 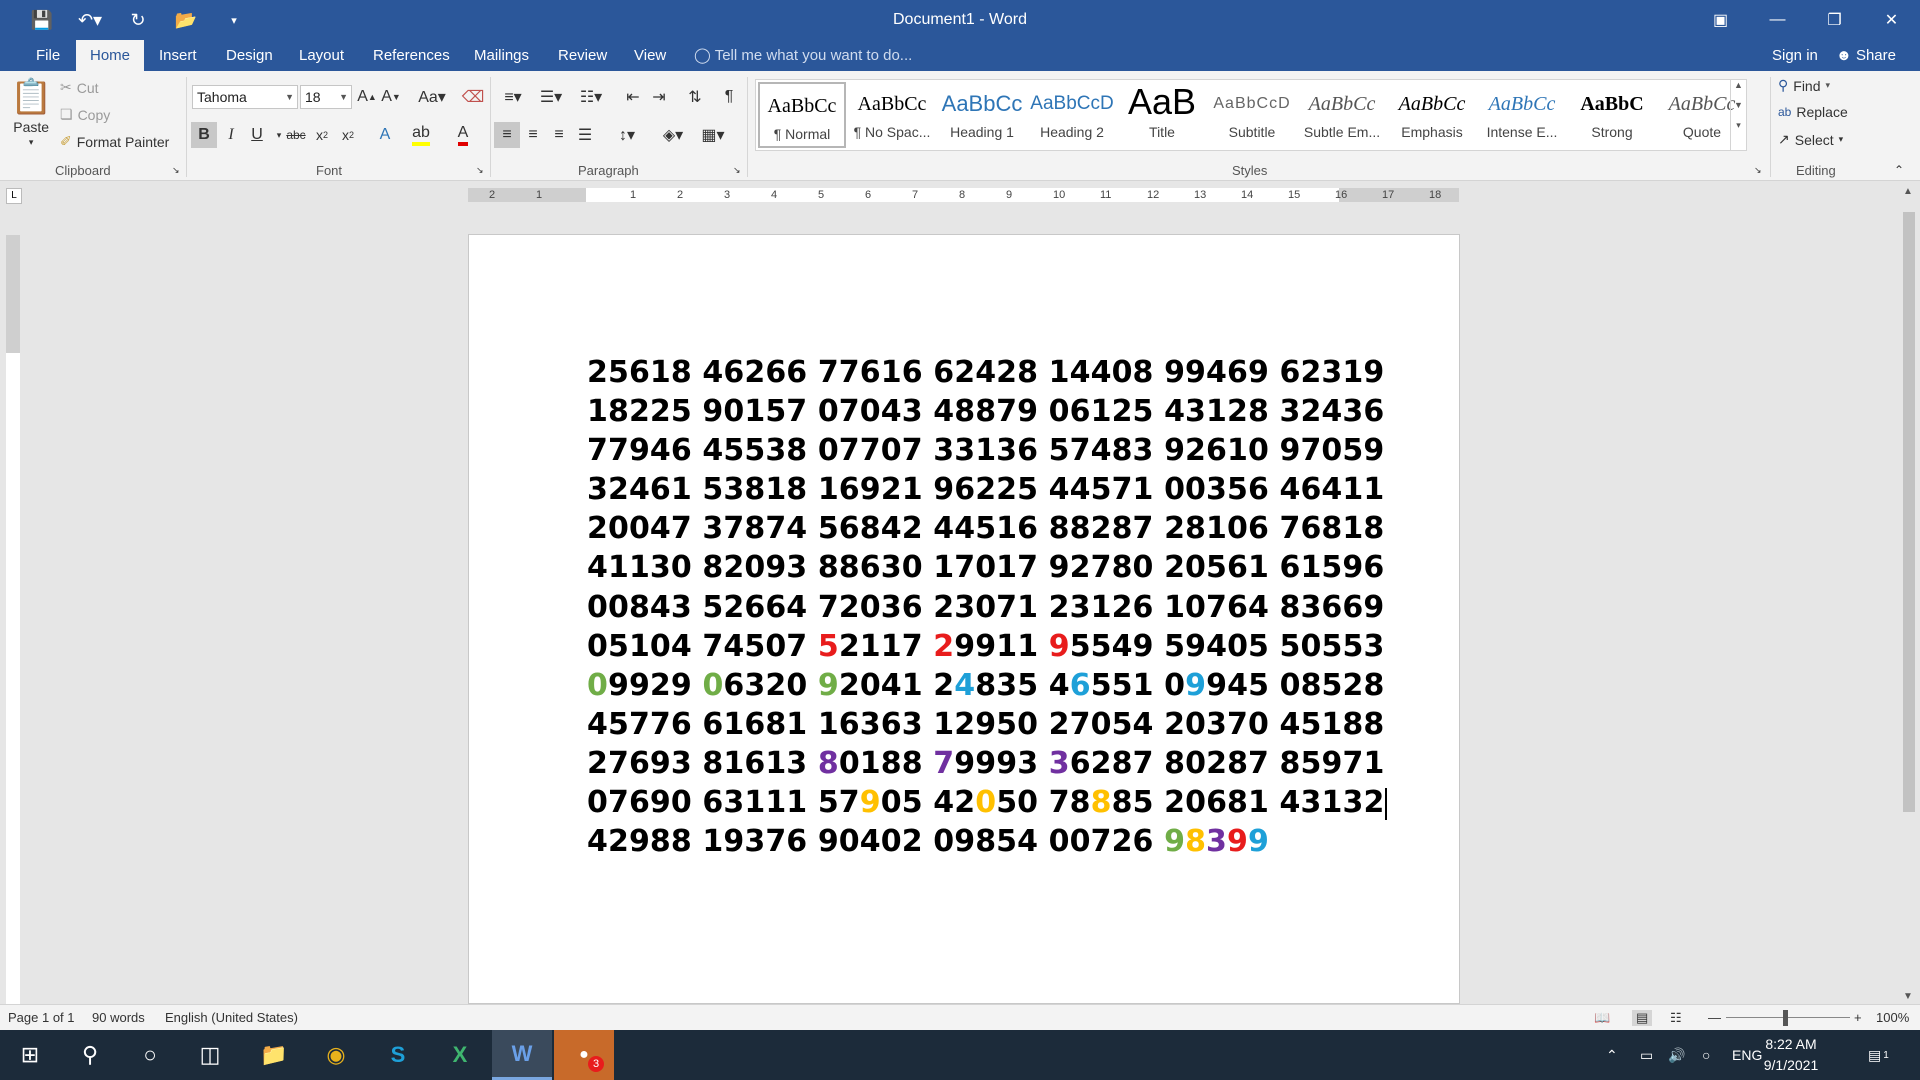 What do you see at coordinates (802, 115) in the screenshot?
I see `style-normal: AaBbCc ¶ Normal` at bounding box center [802, 115].